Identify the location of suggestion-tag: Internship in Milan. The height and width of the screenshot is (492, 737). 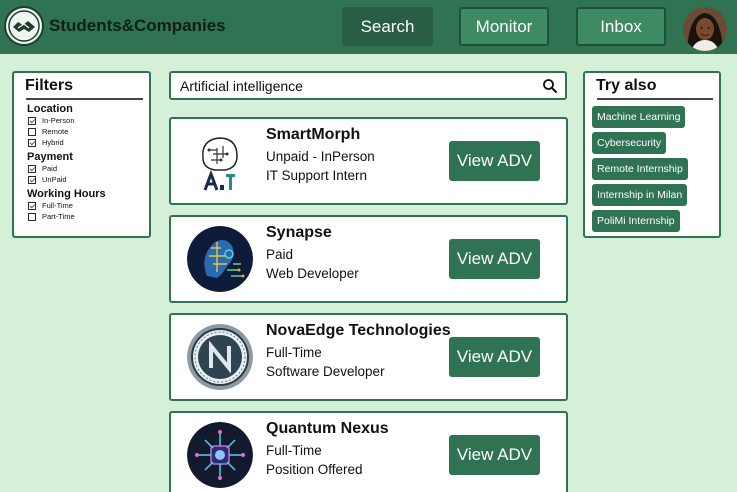
(640, 195).